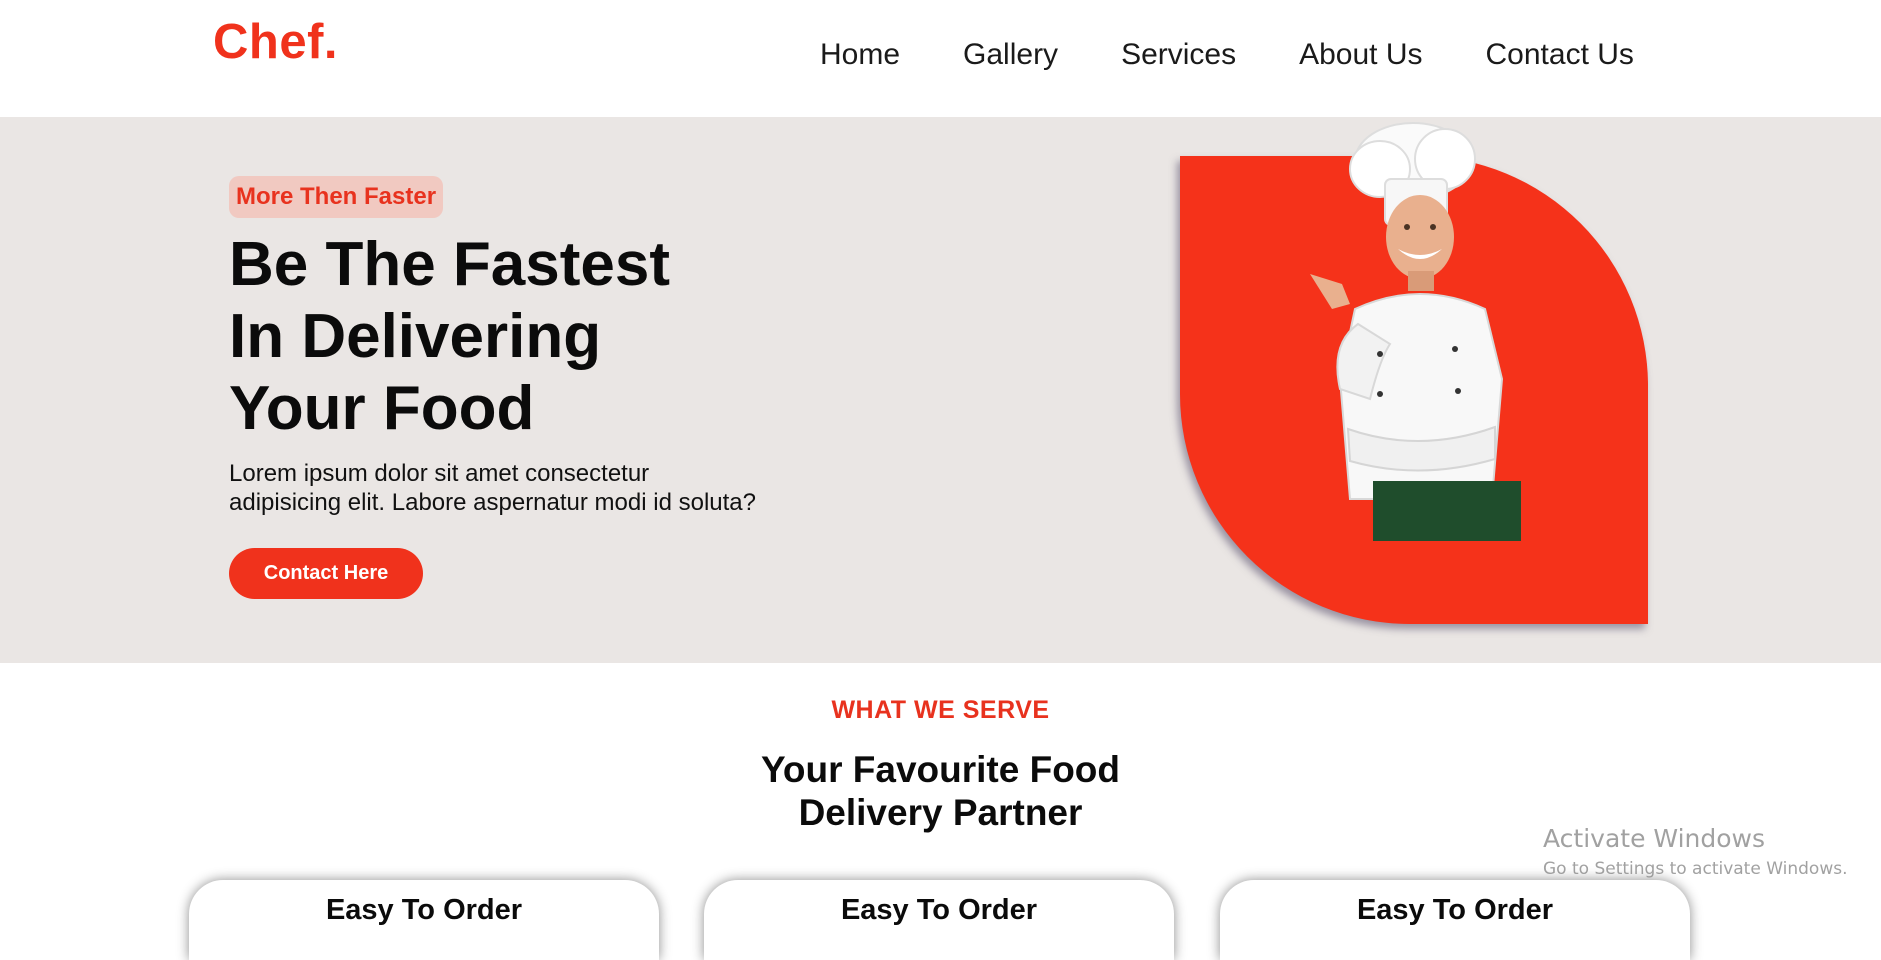  What do you see at coordinates (1560, 55) in the screenshot?
I see `nav-contact-us: Contact Us` at bounding box center [1560, 55].